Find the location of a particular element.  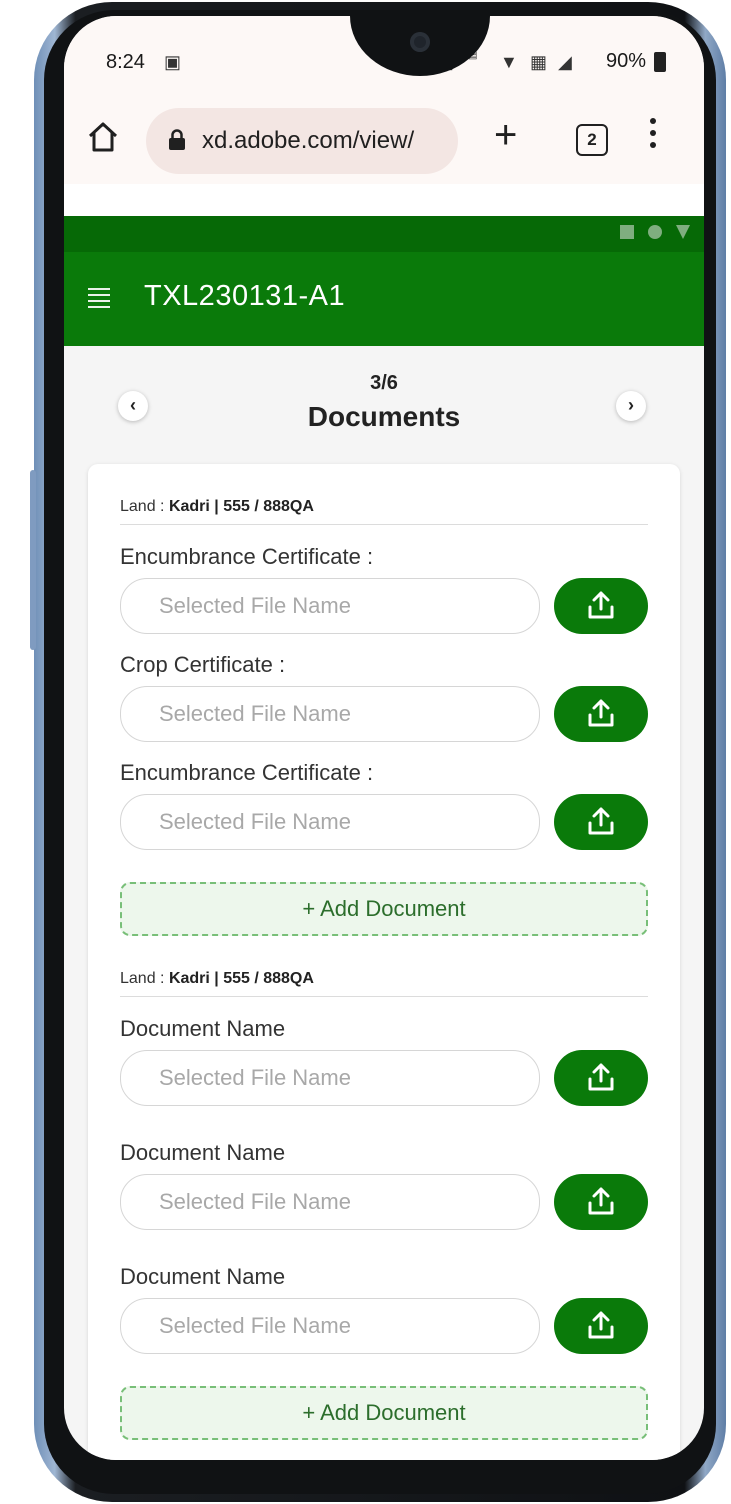

signal-icon: ◢ is located at coordinates (565, 62).